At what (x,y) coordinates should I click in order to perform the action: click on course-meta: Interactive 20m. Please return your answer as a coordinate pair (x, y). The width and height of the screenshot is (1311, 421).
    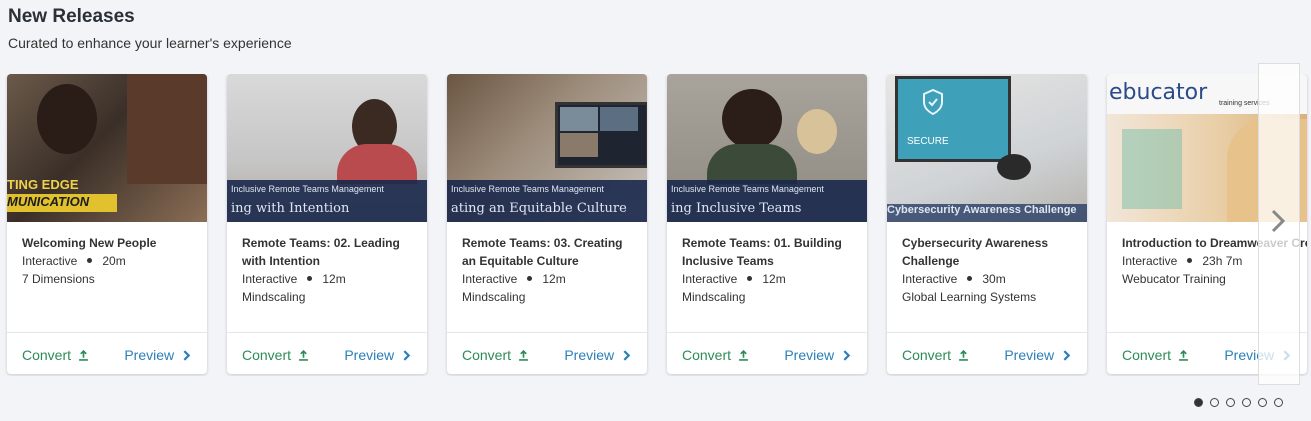
    Looking at the image, I should click on (109, 261).